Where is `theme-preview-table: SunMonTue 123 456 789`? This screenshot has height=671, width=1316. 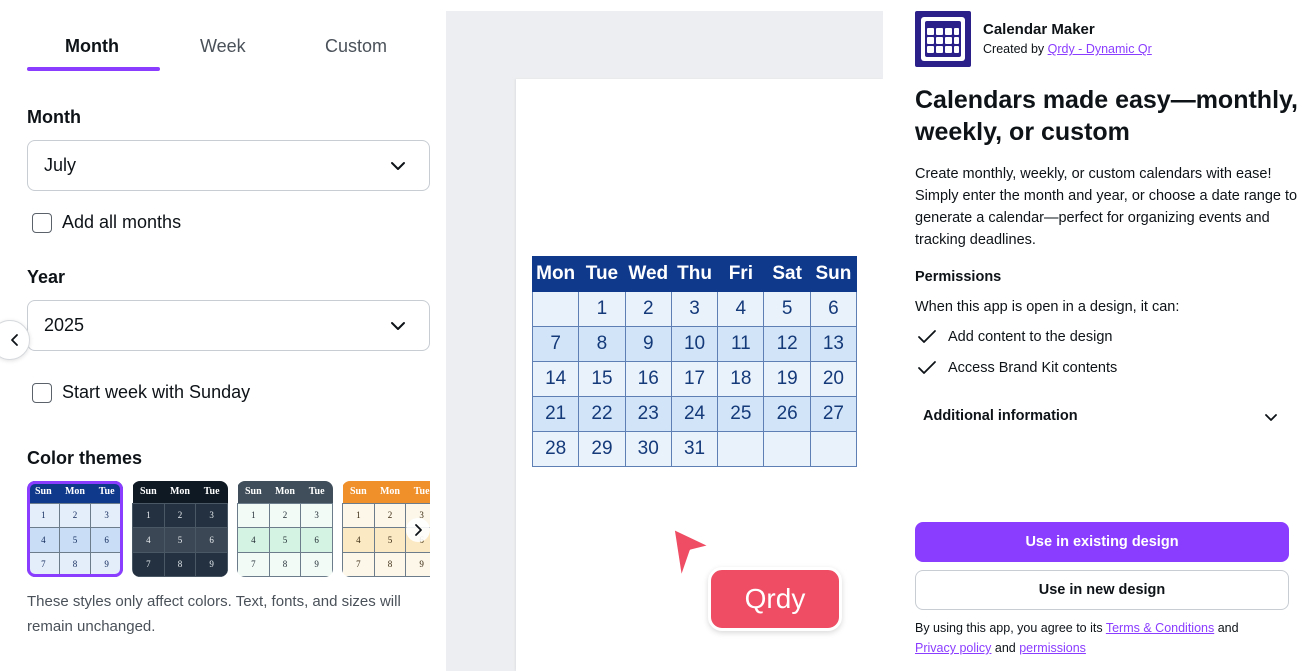
theme-preview-table: SunMonTue 123 456 789 is located at coordinates (180, 529).